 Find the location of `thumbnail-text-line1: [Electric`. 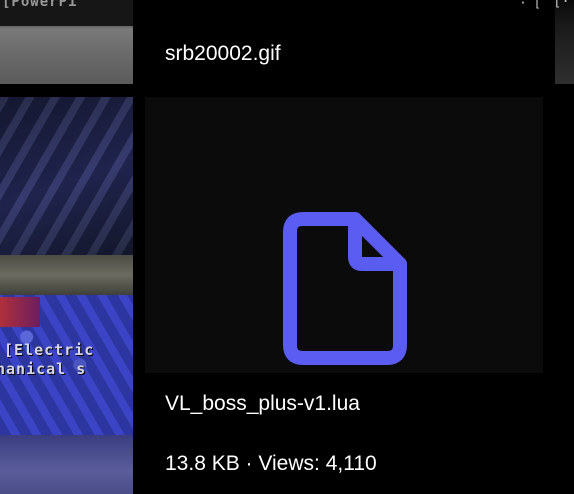

thumbnail-text-line1: [Electric is located at coordinates (49, 350).